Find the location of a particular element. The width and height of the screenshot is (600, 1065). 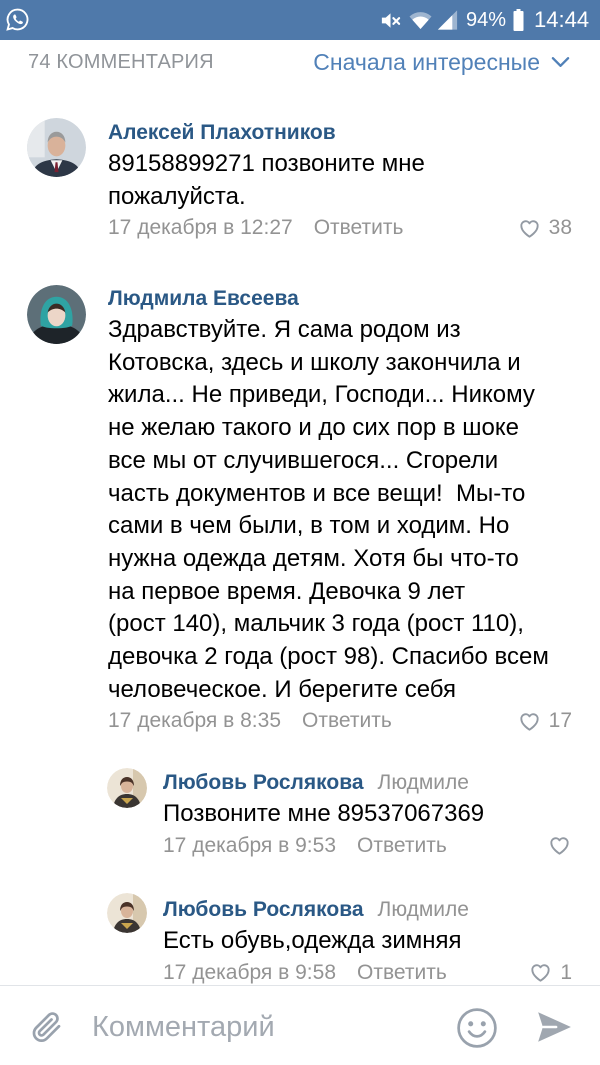

comment-meta: 17 декабря в 9:58 Ответить 1 is located at coordinates (377, 973).